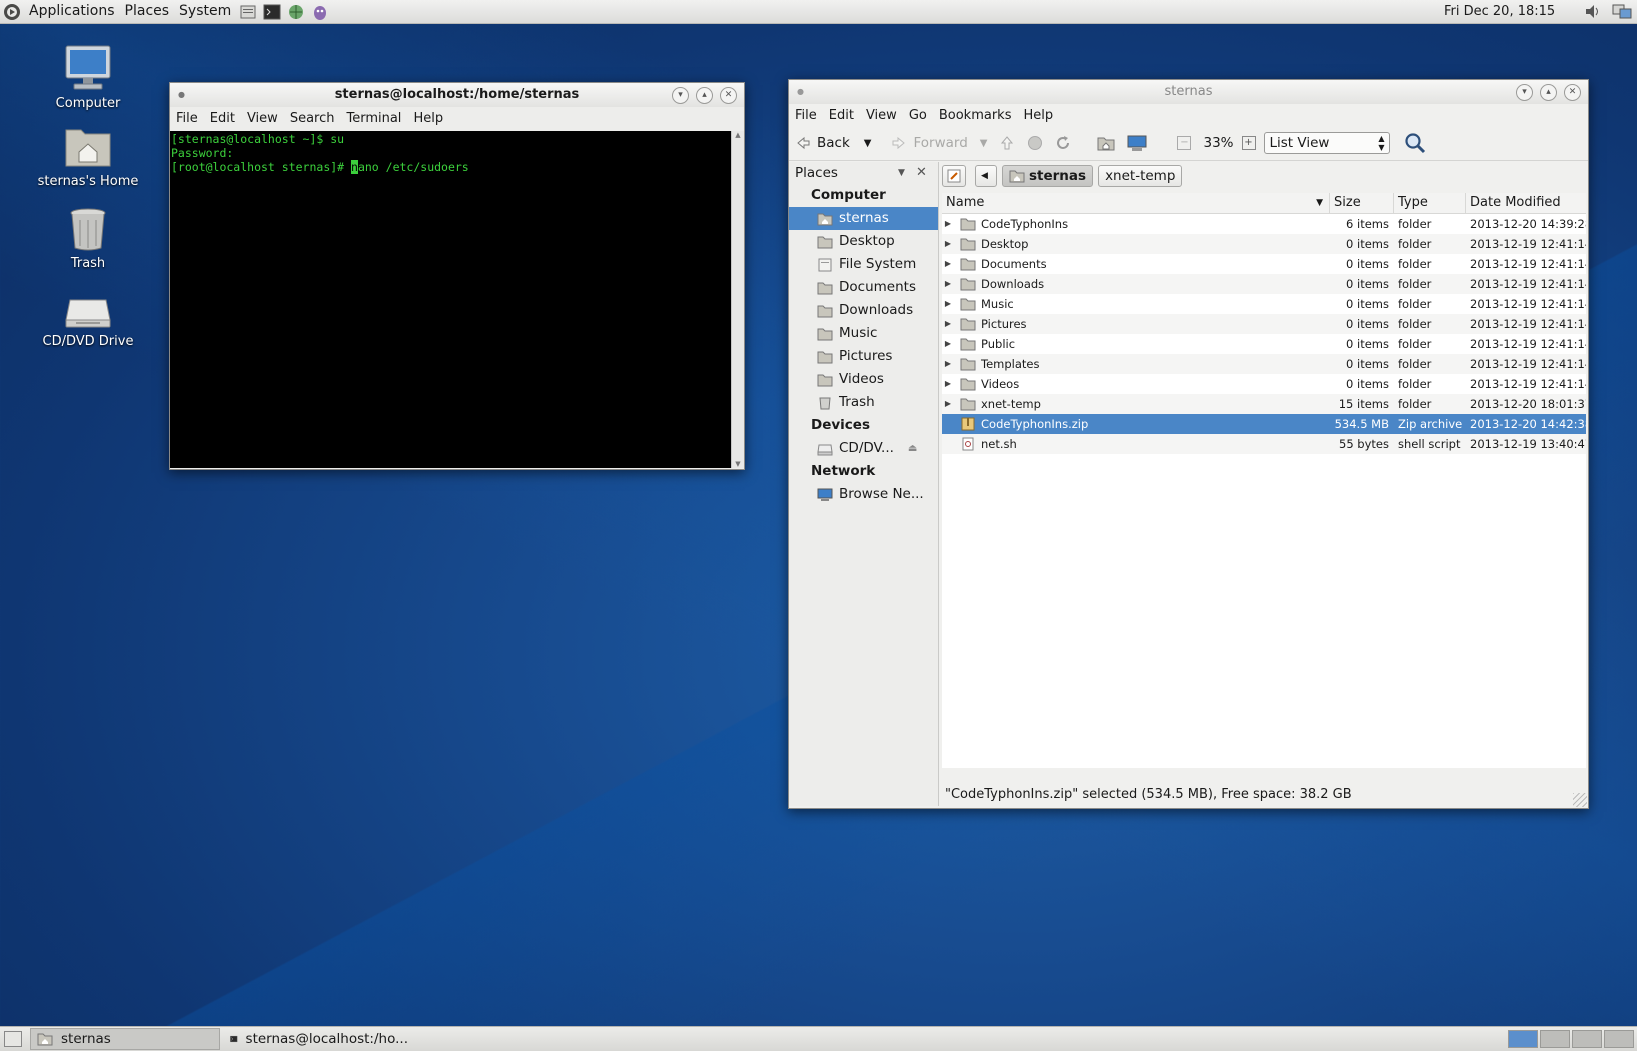  What do you see at coordinates (881, 115) in the screenshot?
I see `fm-menu-view: View` at bounding box center [881, 115].